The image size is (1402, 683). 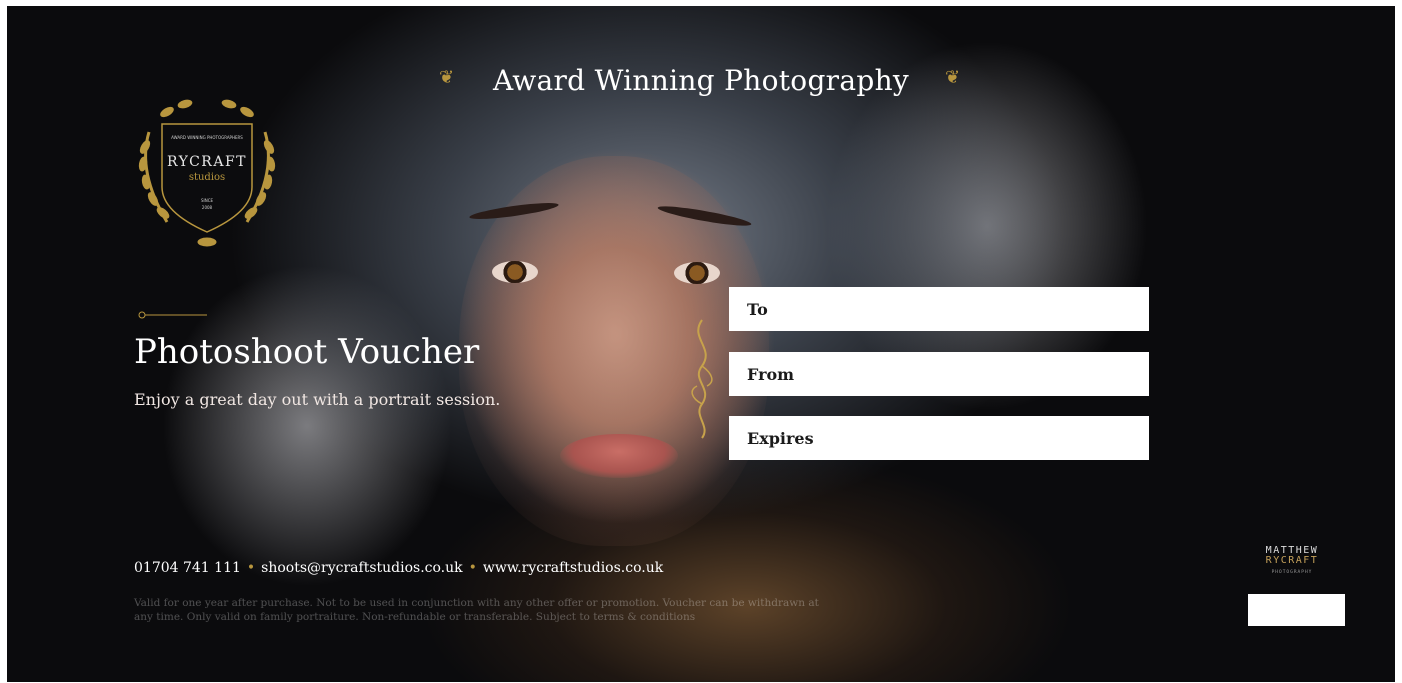 I want to click on to-label: To, so click(x=757, y=309).